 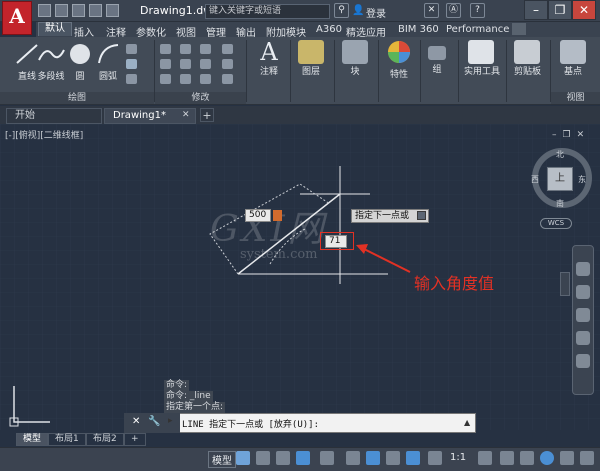 What do you see at coordinates (329, 29) in the screenshot?
I see `tab-a360: A360` at bounding box center [329, 29].